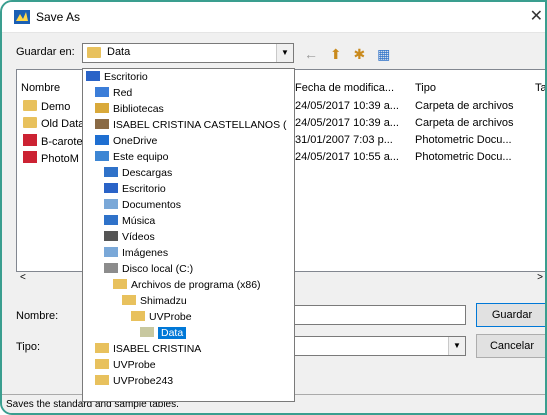  I want to click on dropdown-item-label: Red, so click(123, 93).